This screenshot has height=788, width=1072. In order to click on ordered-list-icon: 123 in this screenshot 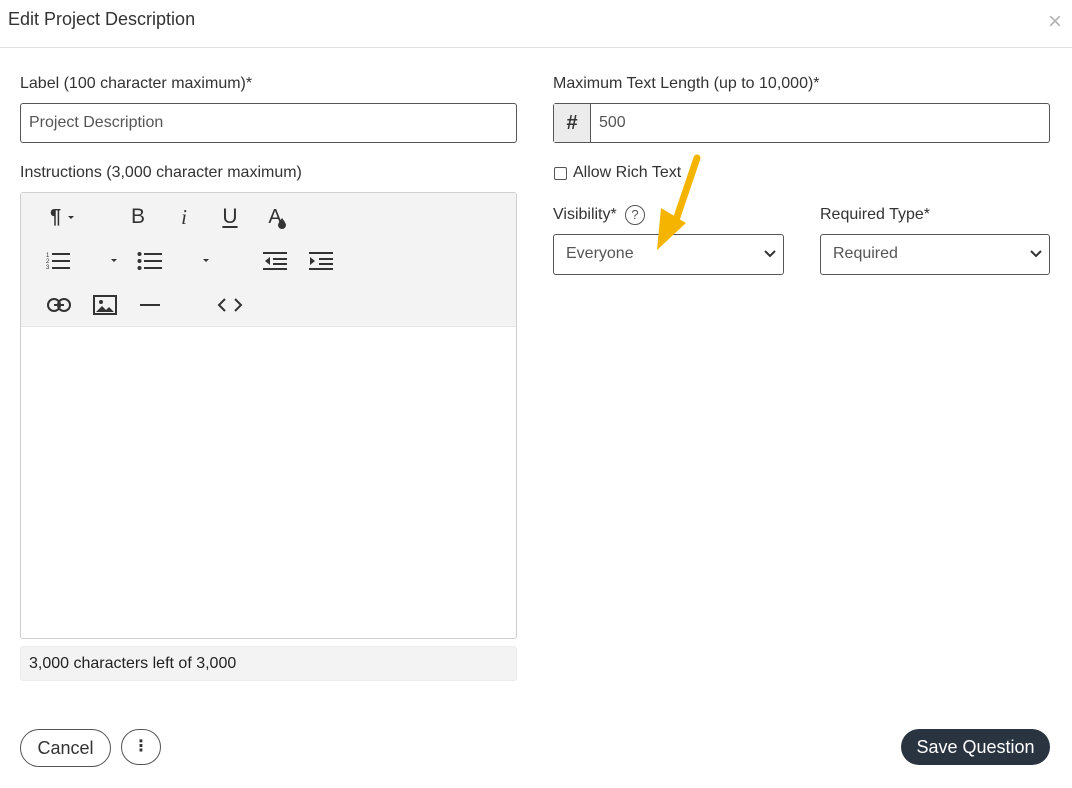, I will do `click(59, 261)`.